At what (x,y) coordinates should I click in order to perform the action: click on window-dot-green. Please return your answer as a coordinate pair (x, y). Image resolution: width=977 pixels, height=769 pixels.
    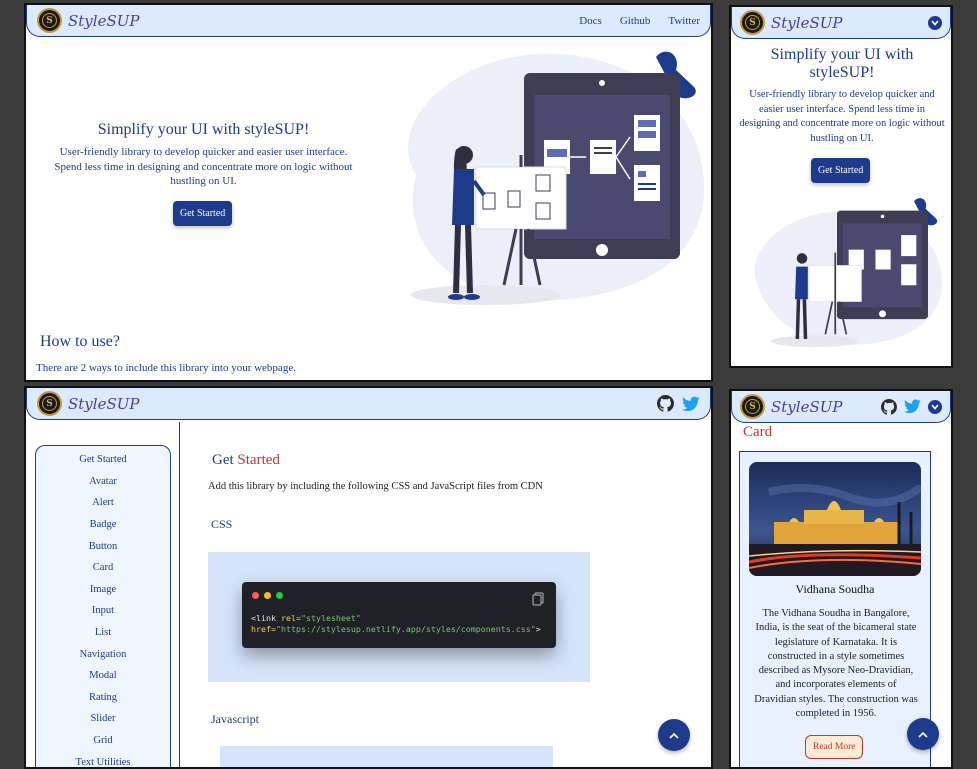
    Looking at the image, I should click on (279, 595).